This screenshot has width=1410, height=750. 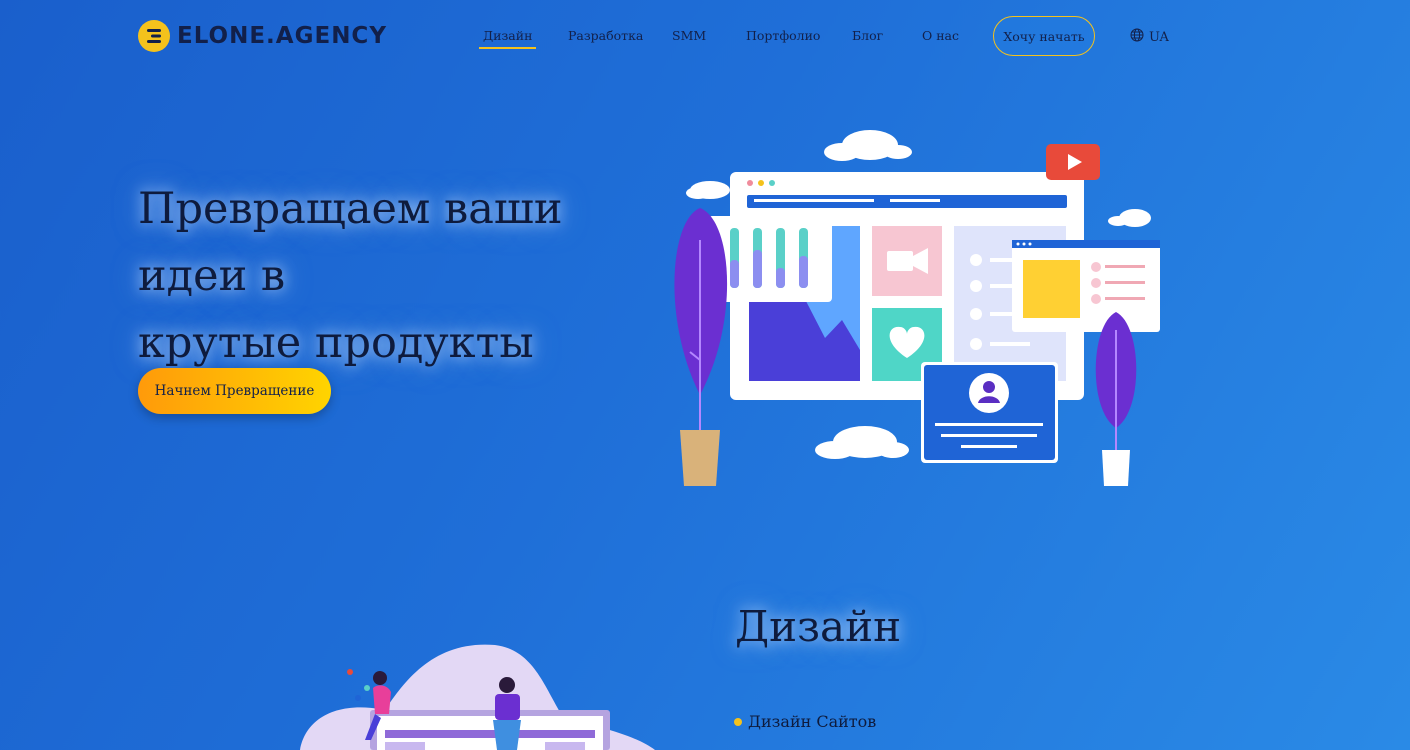 What do you see at coordinates (234, 391) in the screenshot?
I see `start-transformation-button: Начнем Превращение` at bounding box center [234, 391].